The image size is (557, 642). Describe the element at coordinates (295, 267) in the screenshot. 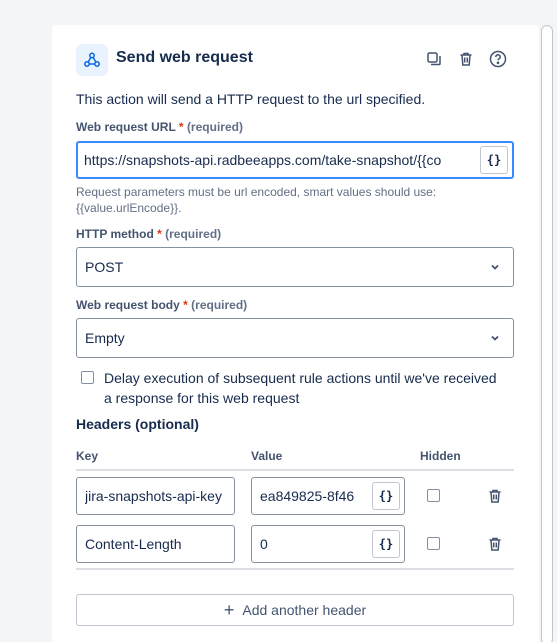

I see `method-select: POST` at that location.